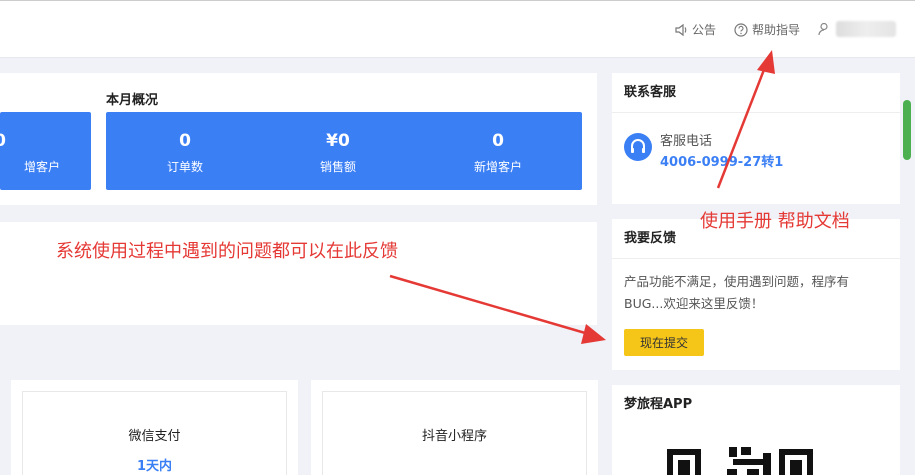  I want to click on arrow-to-help, so click(745, 119).